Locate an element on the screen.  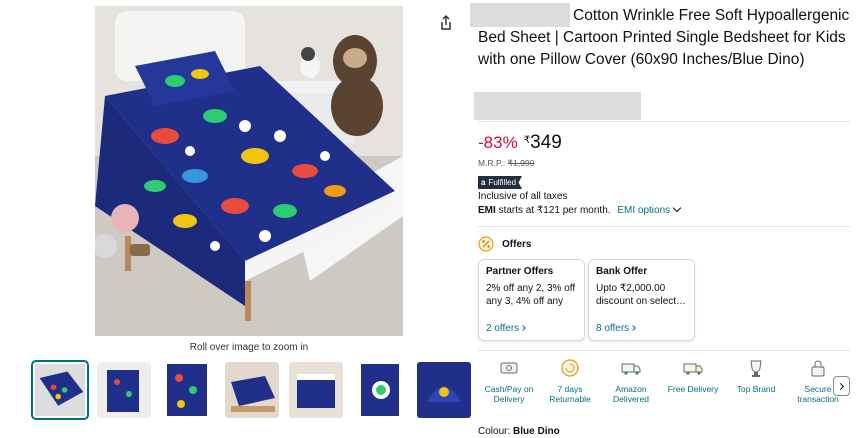
emi-label: EMI is located at coordinates (487, 210).